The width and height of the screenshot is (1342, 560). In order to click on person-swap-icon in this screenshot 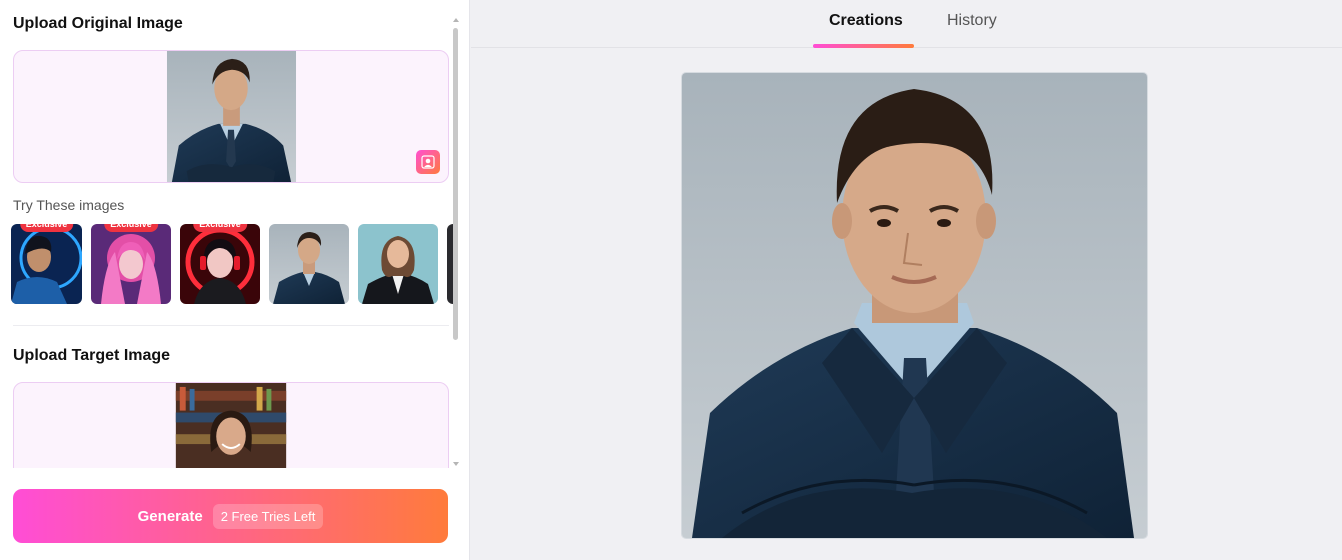, I will do `click(428, 162)`.